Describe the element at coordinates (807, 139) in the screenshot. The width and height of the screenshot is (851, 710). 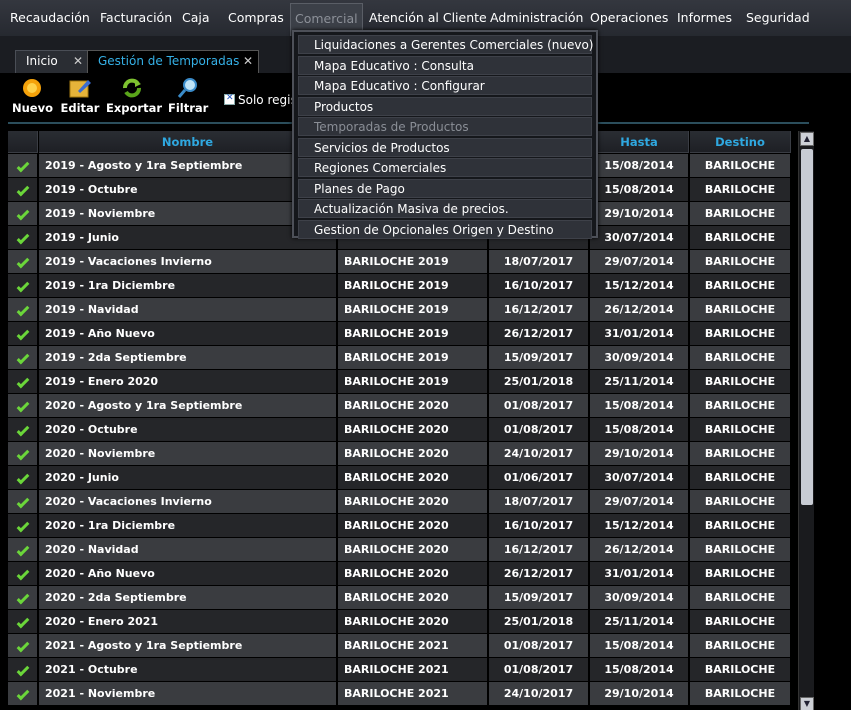
I see `scroll-up-icon: ▲` at that location.